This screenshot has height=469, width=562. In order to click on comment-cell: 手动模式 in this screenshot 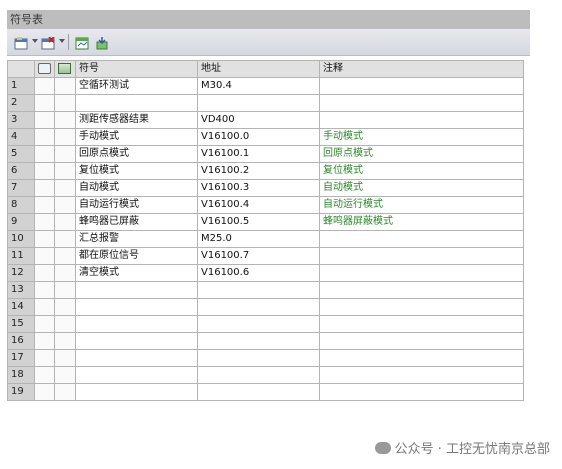, I will do `click(421, 137)`.